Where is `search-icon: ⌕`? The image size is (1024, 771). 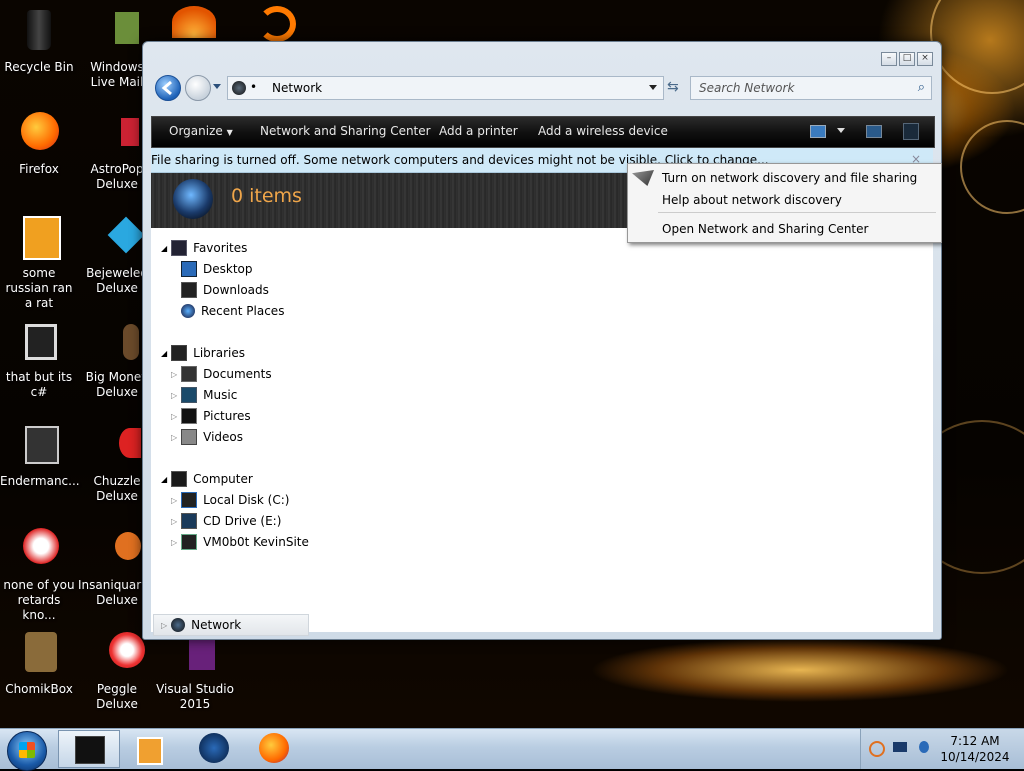
search-icon: ⌕ is located at coordinates (921, 87).